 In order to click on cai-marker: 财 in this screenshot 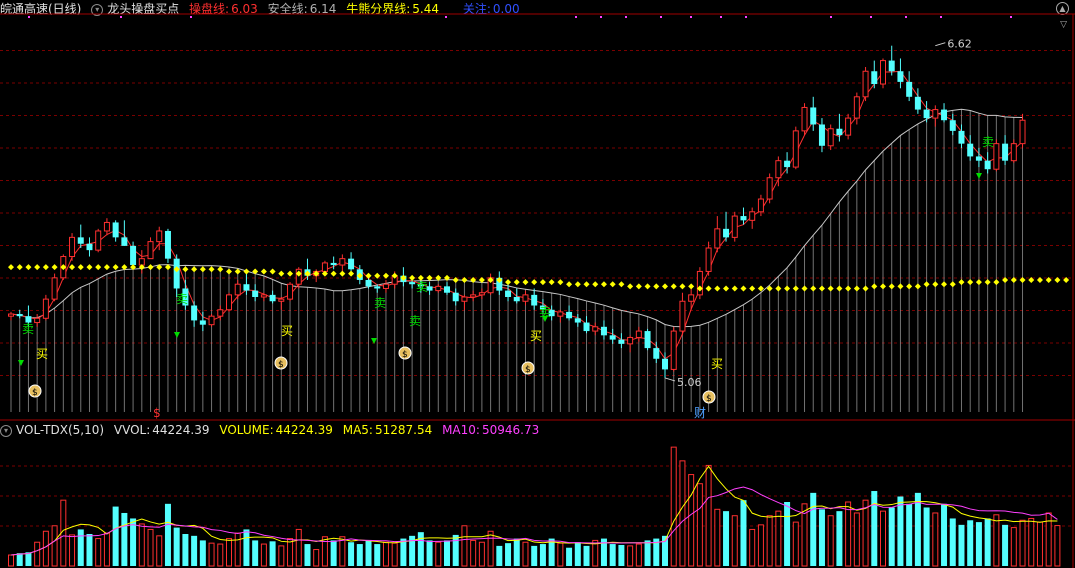, I will do `click(700, 413)`.